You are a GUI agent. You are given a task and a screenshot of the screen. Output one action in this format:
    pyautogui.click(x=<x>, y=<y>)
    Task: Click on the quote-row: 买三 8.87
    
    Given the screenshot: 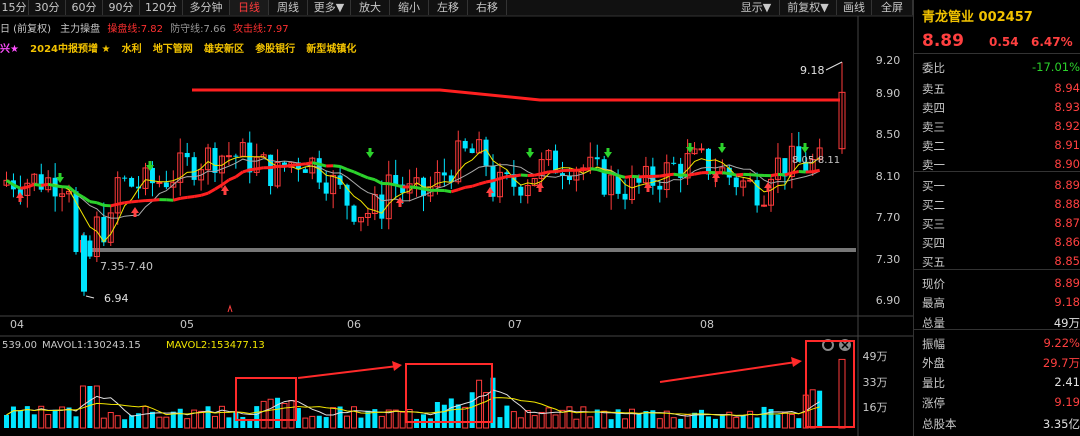 What is the action you would take?
    pyautogui.click(x=1001, y=223)
    